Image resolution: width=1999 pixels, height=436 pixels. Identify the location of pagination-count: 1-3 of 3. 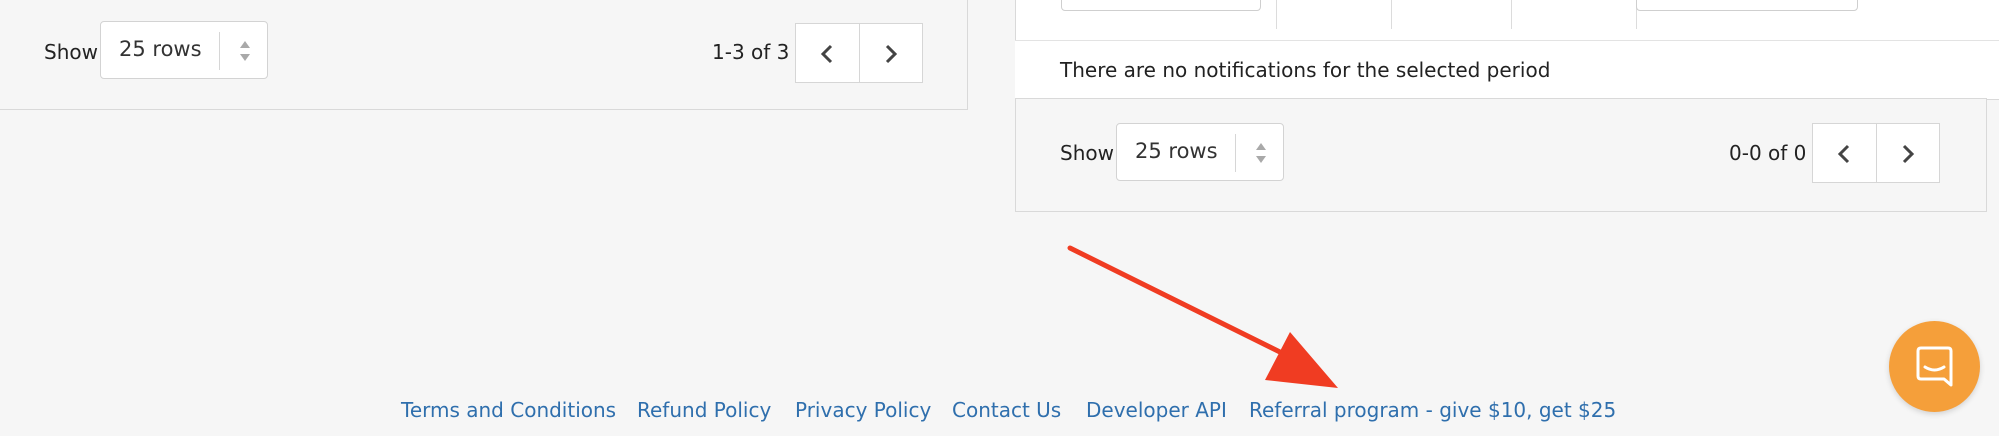
(751, 52).